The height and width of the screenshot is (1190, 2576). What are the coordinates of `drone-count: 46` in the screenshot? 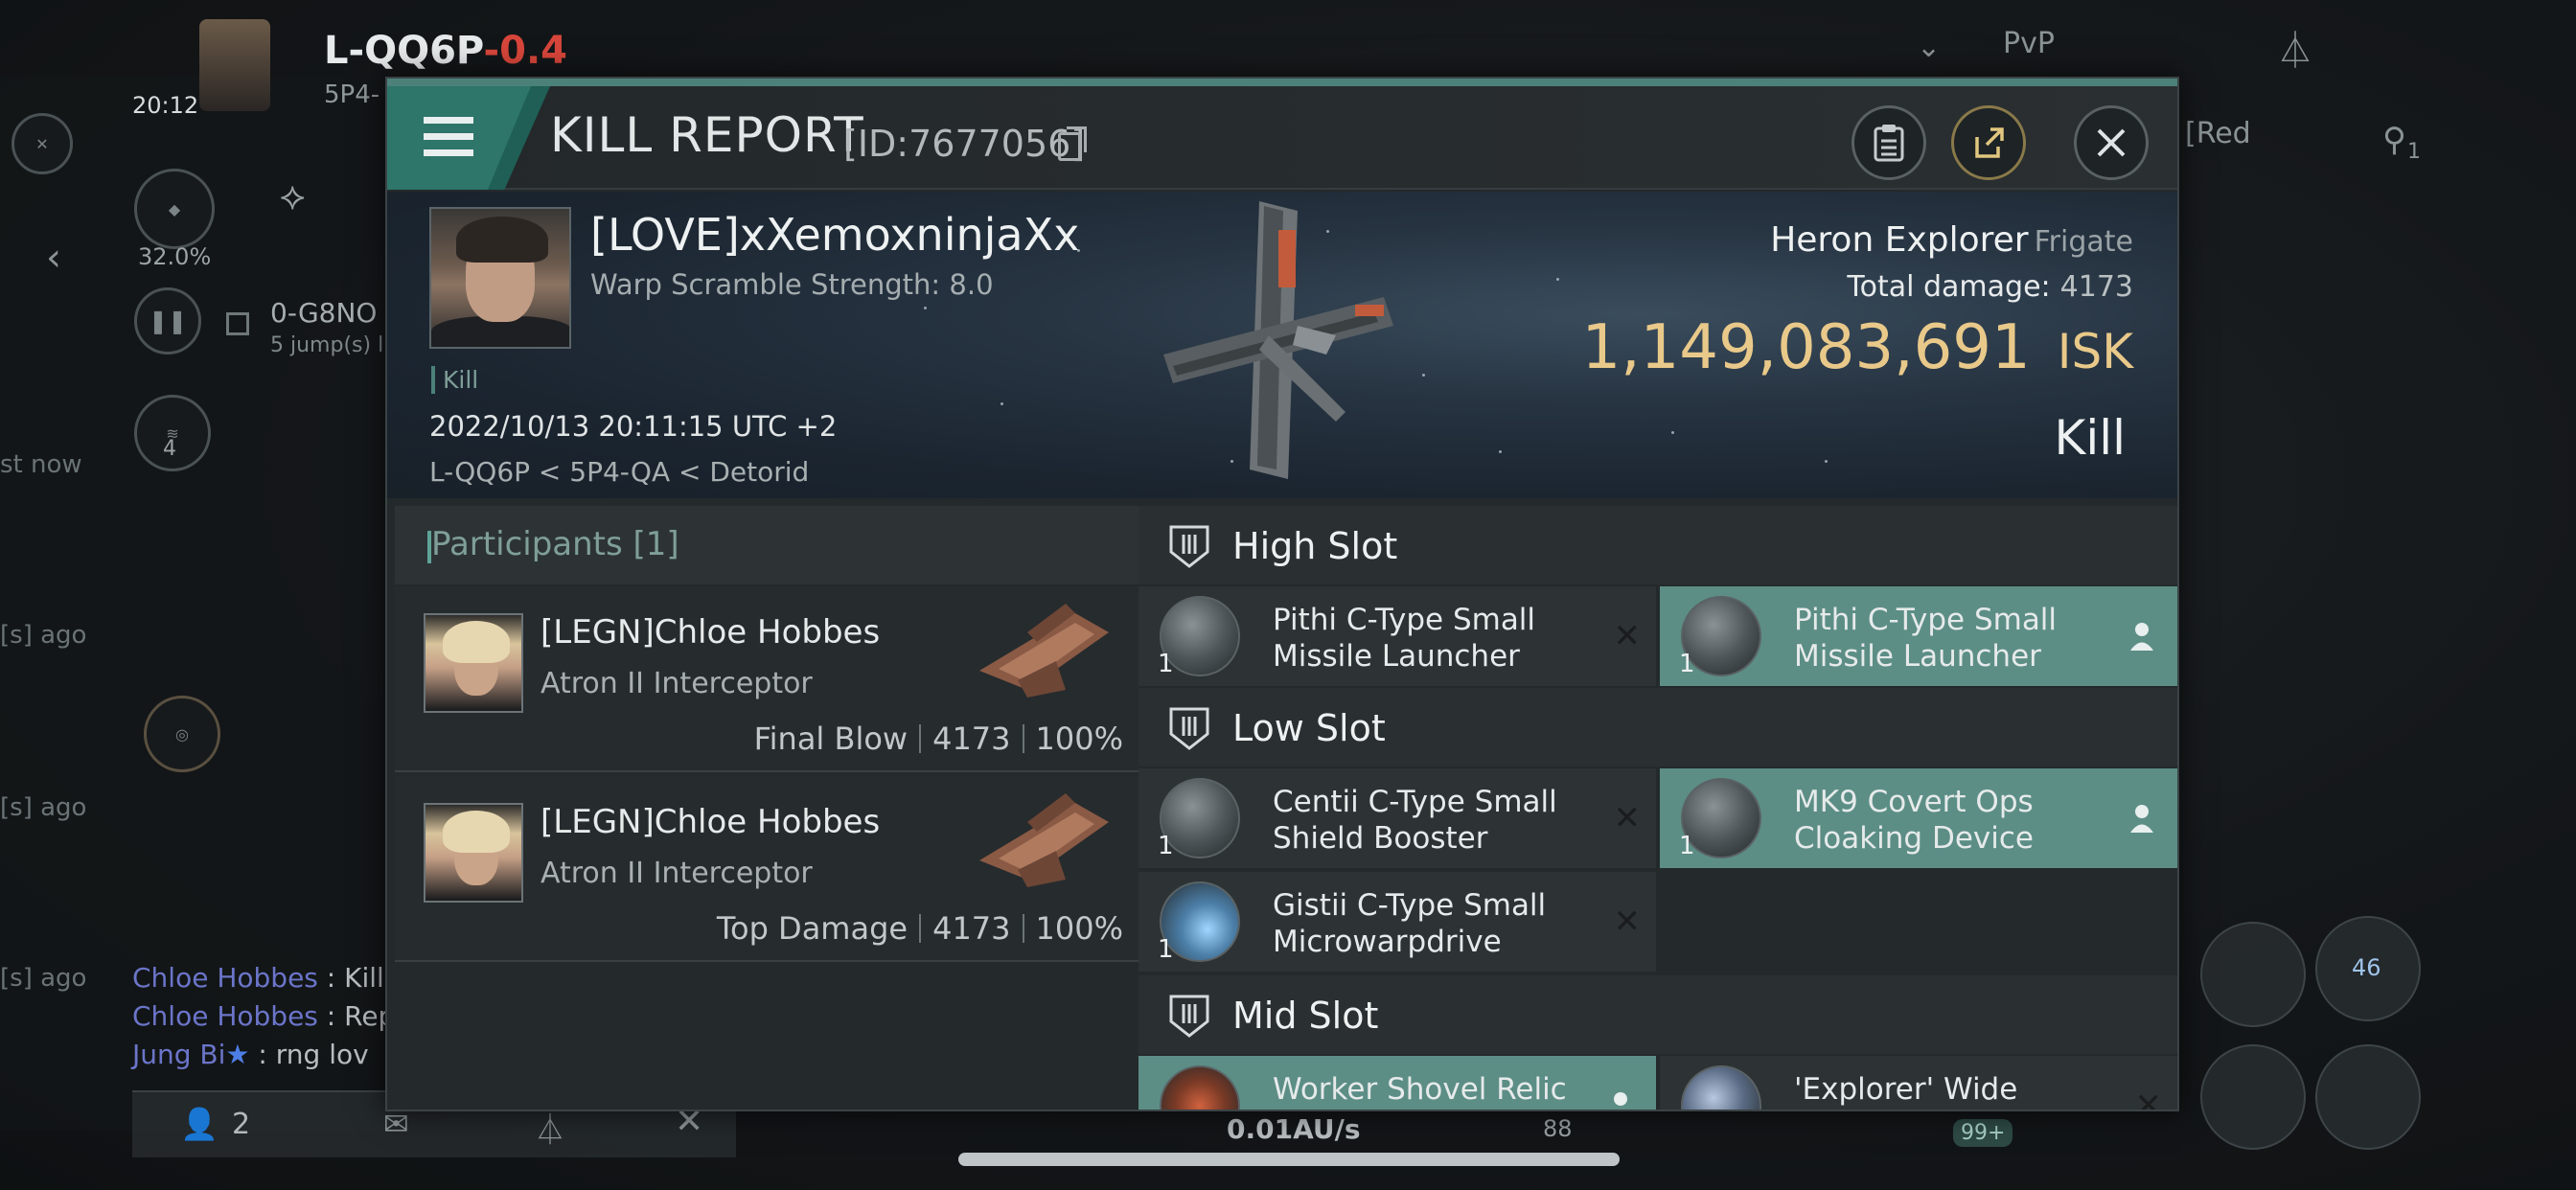 It's located at (2366, 968).